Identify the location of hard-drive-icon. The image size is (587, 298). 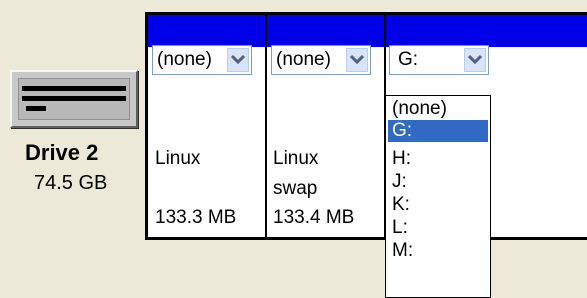
(74, 99).